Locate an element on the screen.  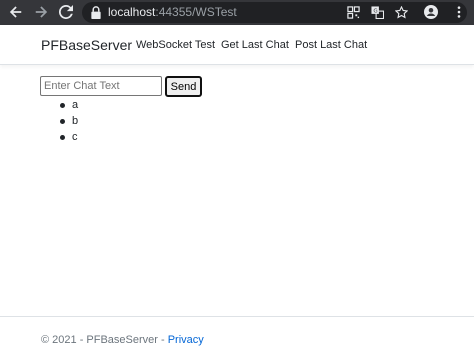
url-host: localhost is located at coordinates (132, 12).